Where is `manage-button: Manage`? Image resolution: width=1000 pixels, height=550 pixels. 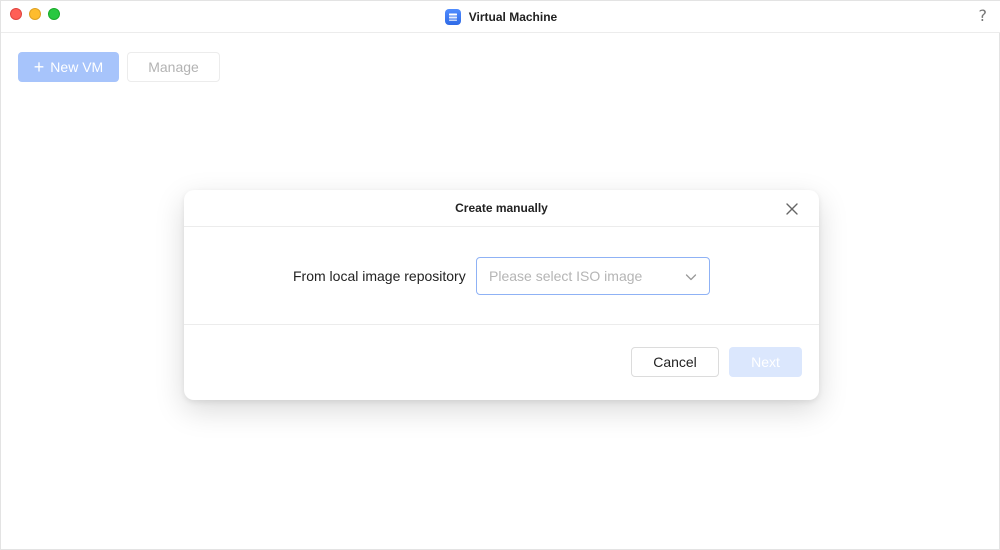
manage-button: Manage is located at coordinates (173, 67).